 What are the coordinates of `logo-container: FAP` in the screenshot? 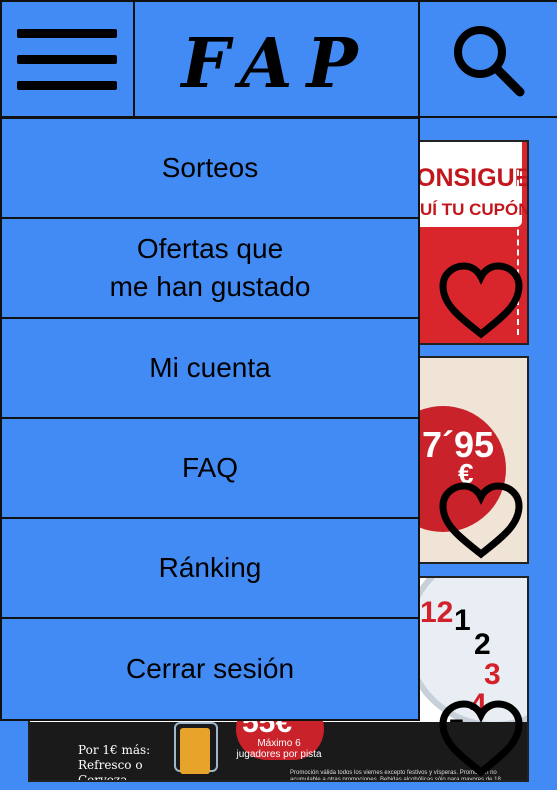 It's located at (276, 59).